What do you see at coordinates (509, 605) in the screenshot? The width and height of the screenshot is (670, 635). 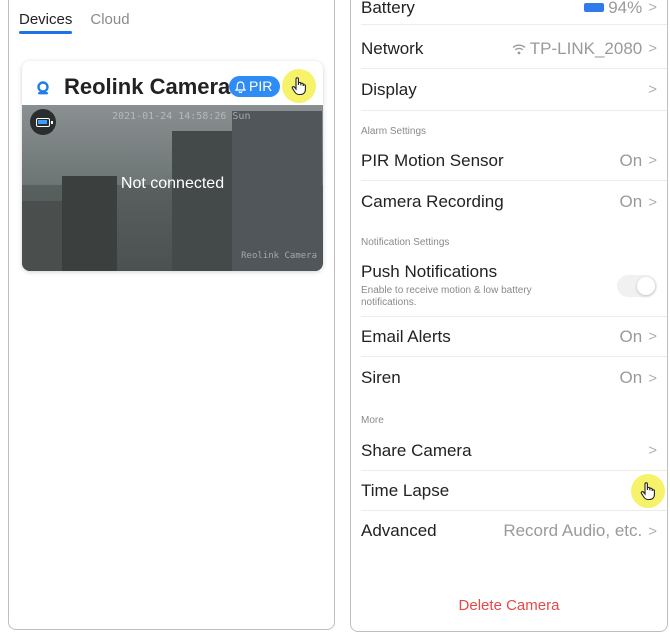 I see `delete-camera-button: Delete Camera` at bounding box center [509, 605].